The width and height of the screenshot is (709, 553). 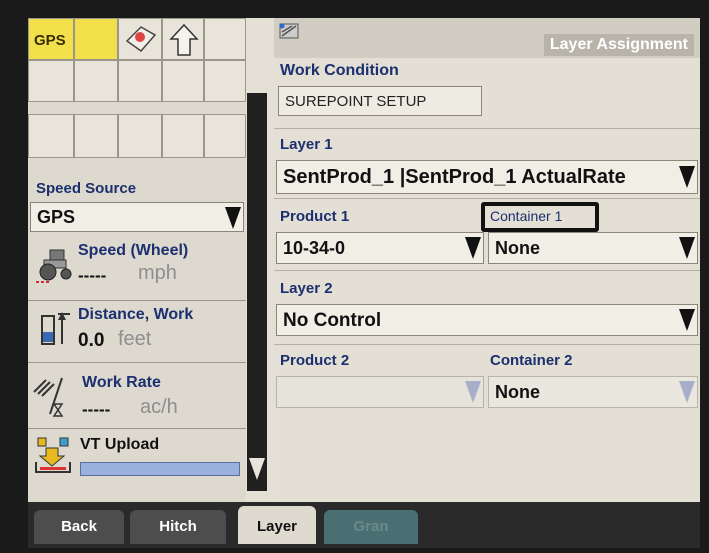 What do you see at coordinates (160, 469) in the screenshot?
I see `vt-upload-progress-bar` at bounding box center [160, 469].